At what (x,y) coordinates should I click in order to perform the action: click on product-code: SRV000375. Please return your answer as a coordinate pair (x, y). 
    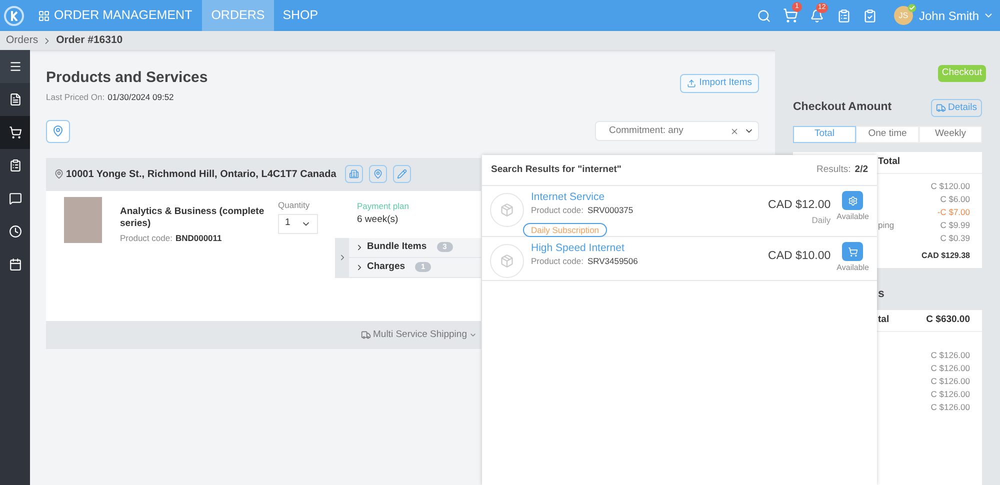
    Looking at the image, I should click on (610, 210).